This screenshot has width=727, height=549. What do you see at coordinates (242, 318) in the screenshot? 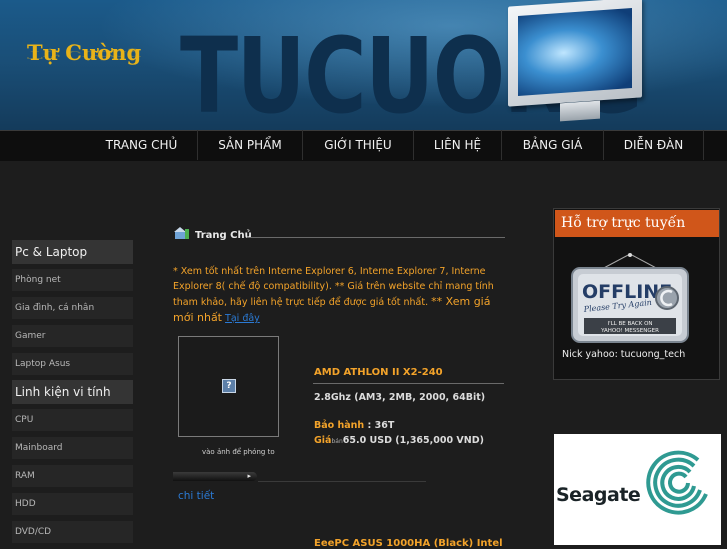
I see `latest-price-link: Tại đây` at bounding box center [242, 318].